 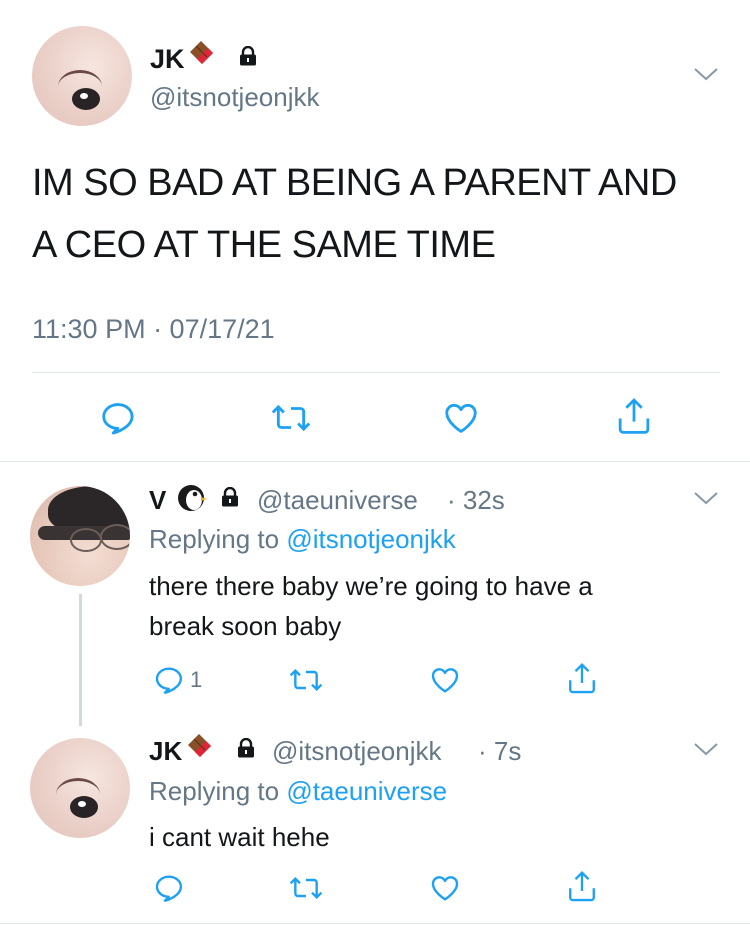 I want to click on timestamp: 11:30 PM · 07/17/21, so click(x=153, y=329).